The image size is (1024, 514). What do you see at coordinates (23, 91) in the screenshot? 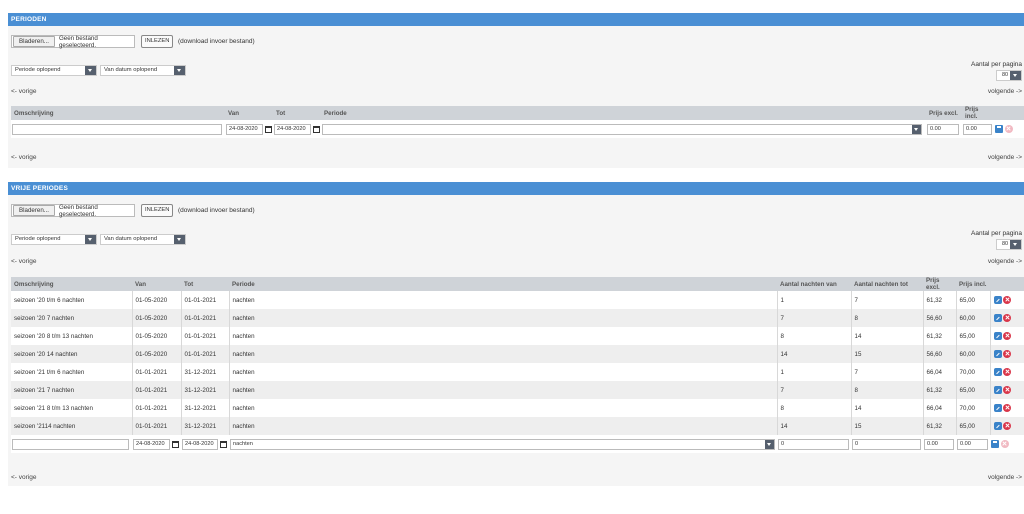
I see `perioden-prev-link: <- vorige` at bounding box center [23, 91].